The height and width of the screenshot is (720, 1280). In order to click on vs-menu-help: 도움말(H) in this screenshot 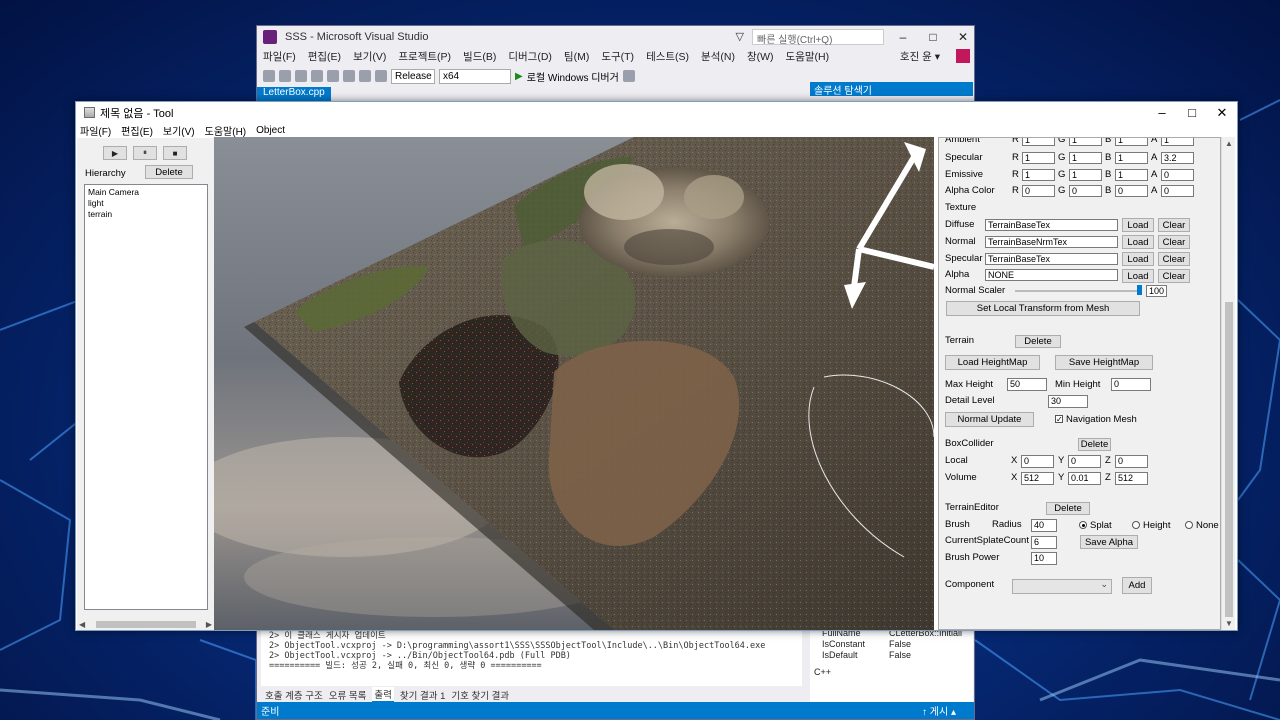, I will do `click(808, 56)`.